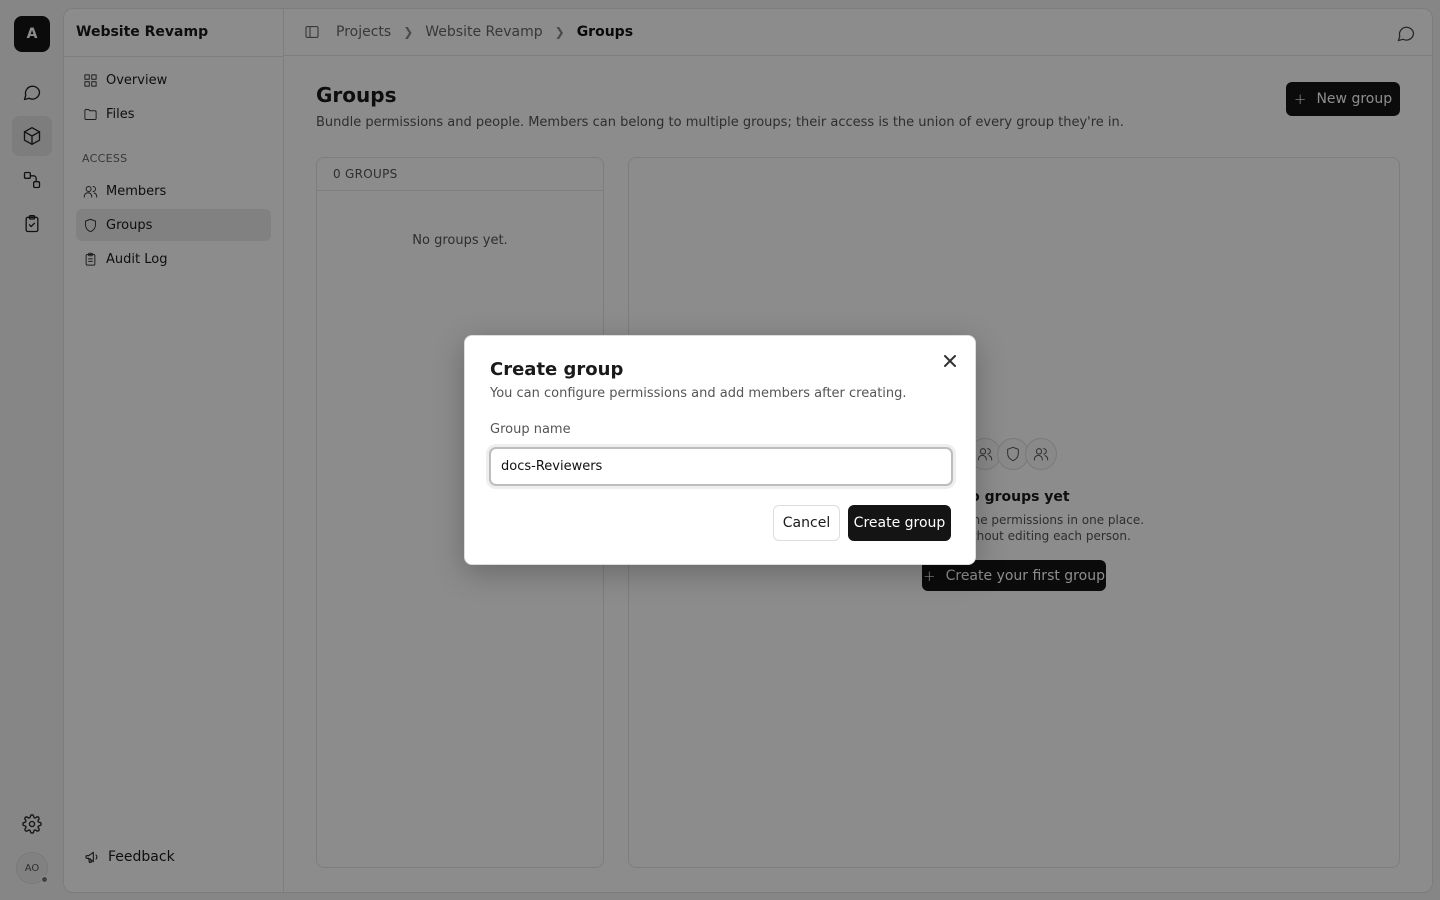 This screenshot has width=1440, height=900. I want to click on group-name-label: Group name, so click(530, 429).